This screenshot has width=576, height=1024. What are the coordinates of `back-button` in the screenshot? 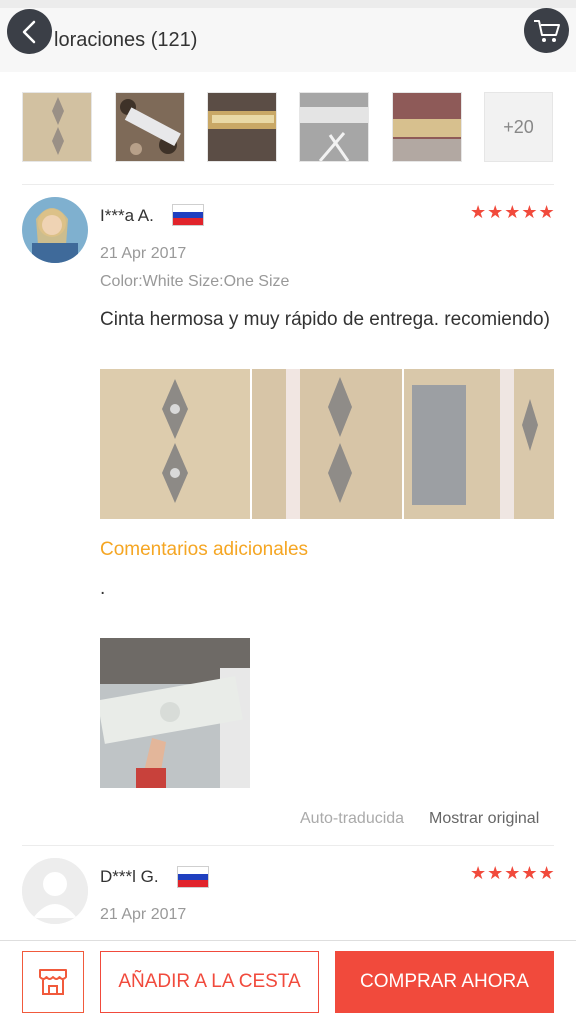 It's located at (29, 31).